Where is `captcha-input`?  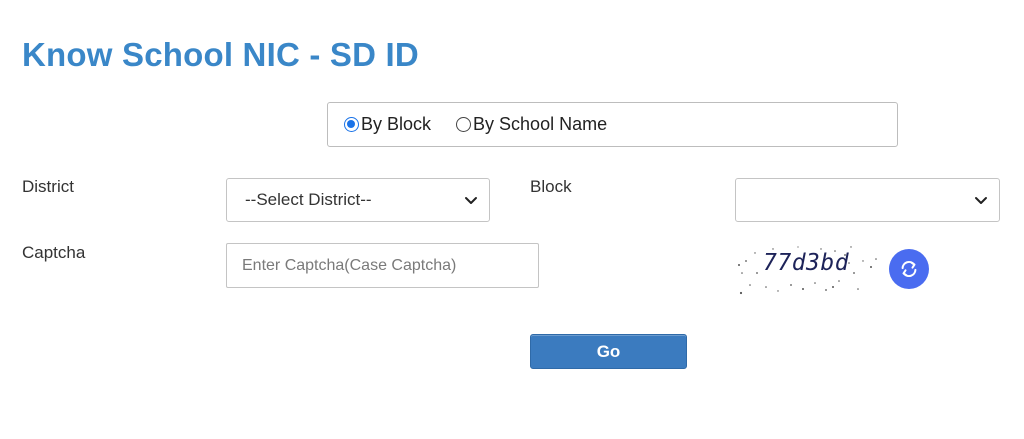 captcha-input is located at coordinates (382, 265).